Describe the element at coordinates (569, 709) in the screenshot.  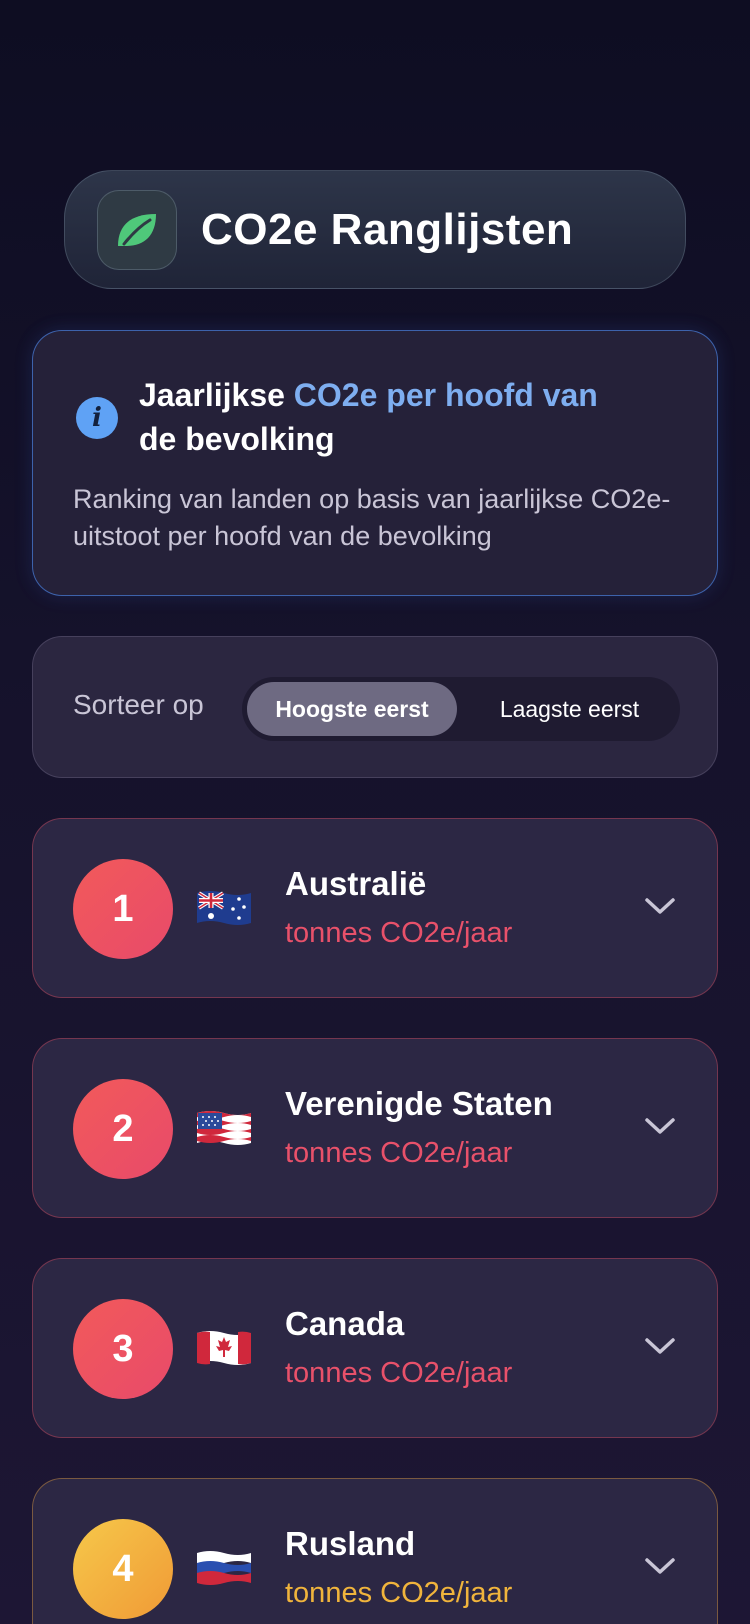
I see `sort-lowest-first-button: Laagste eerst` at that location.